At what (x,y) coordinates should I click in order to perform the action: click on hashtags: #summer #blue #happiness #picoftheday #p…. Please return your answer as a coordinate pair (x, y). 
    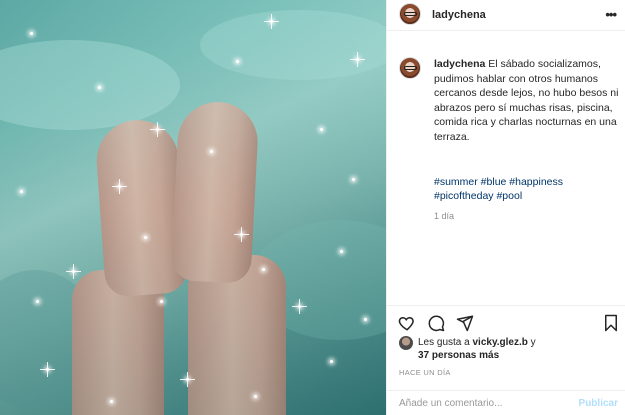
    Looking at the image, I should click on (526, 189).